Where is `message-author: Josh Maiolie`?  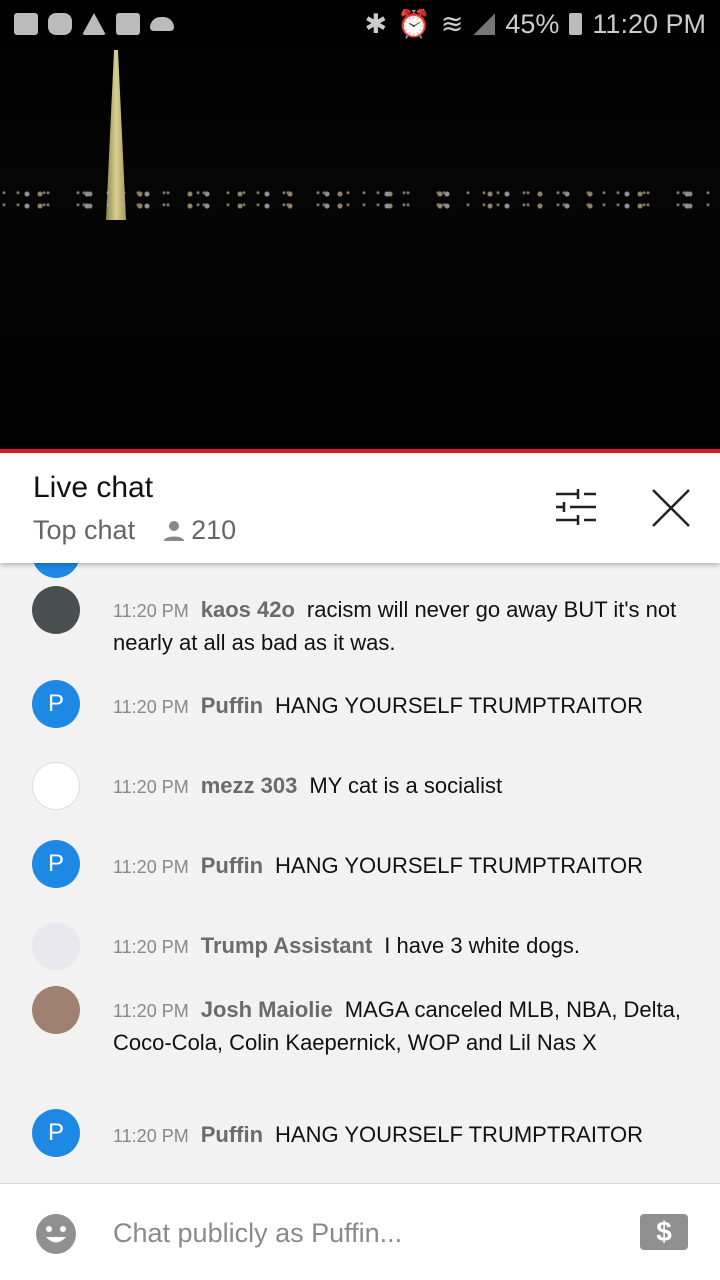 message-author: Josh Maiolie is located at coordinates (267, 1009).